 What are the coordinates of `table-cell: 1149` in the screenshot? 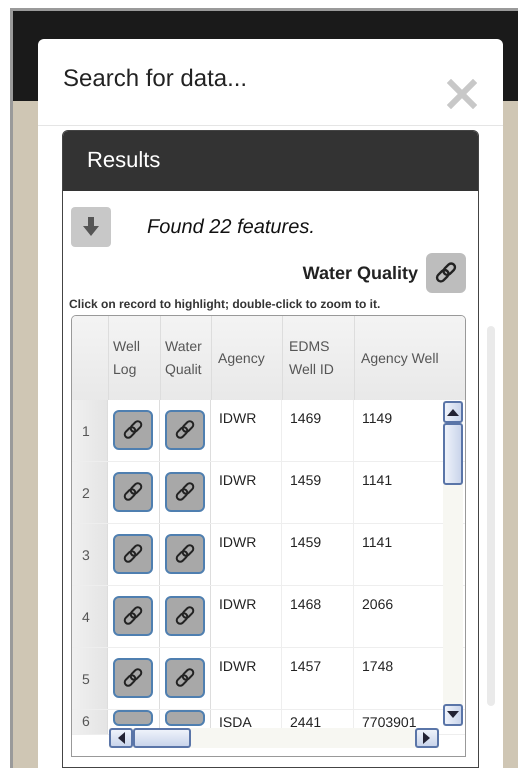 It's located at (377, 418).